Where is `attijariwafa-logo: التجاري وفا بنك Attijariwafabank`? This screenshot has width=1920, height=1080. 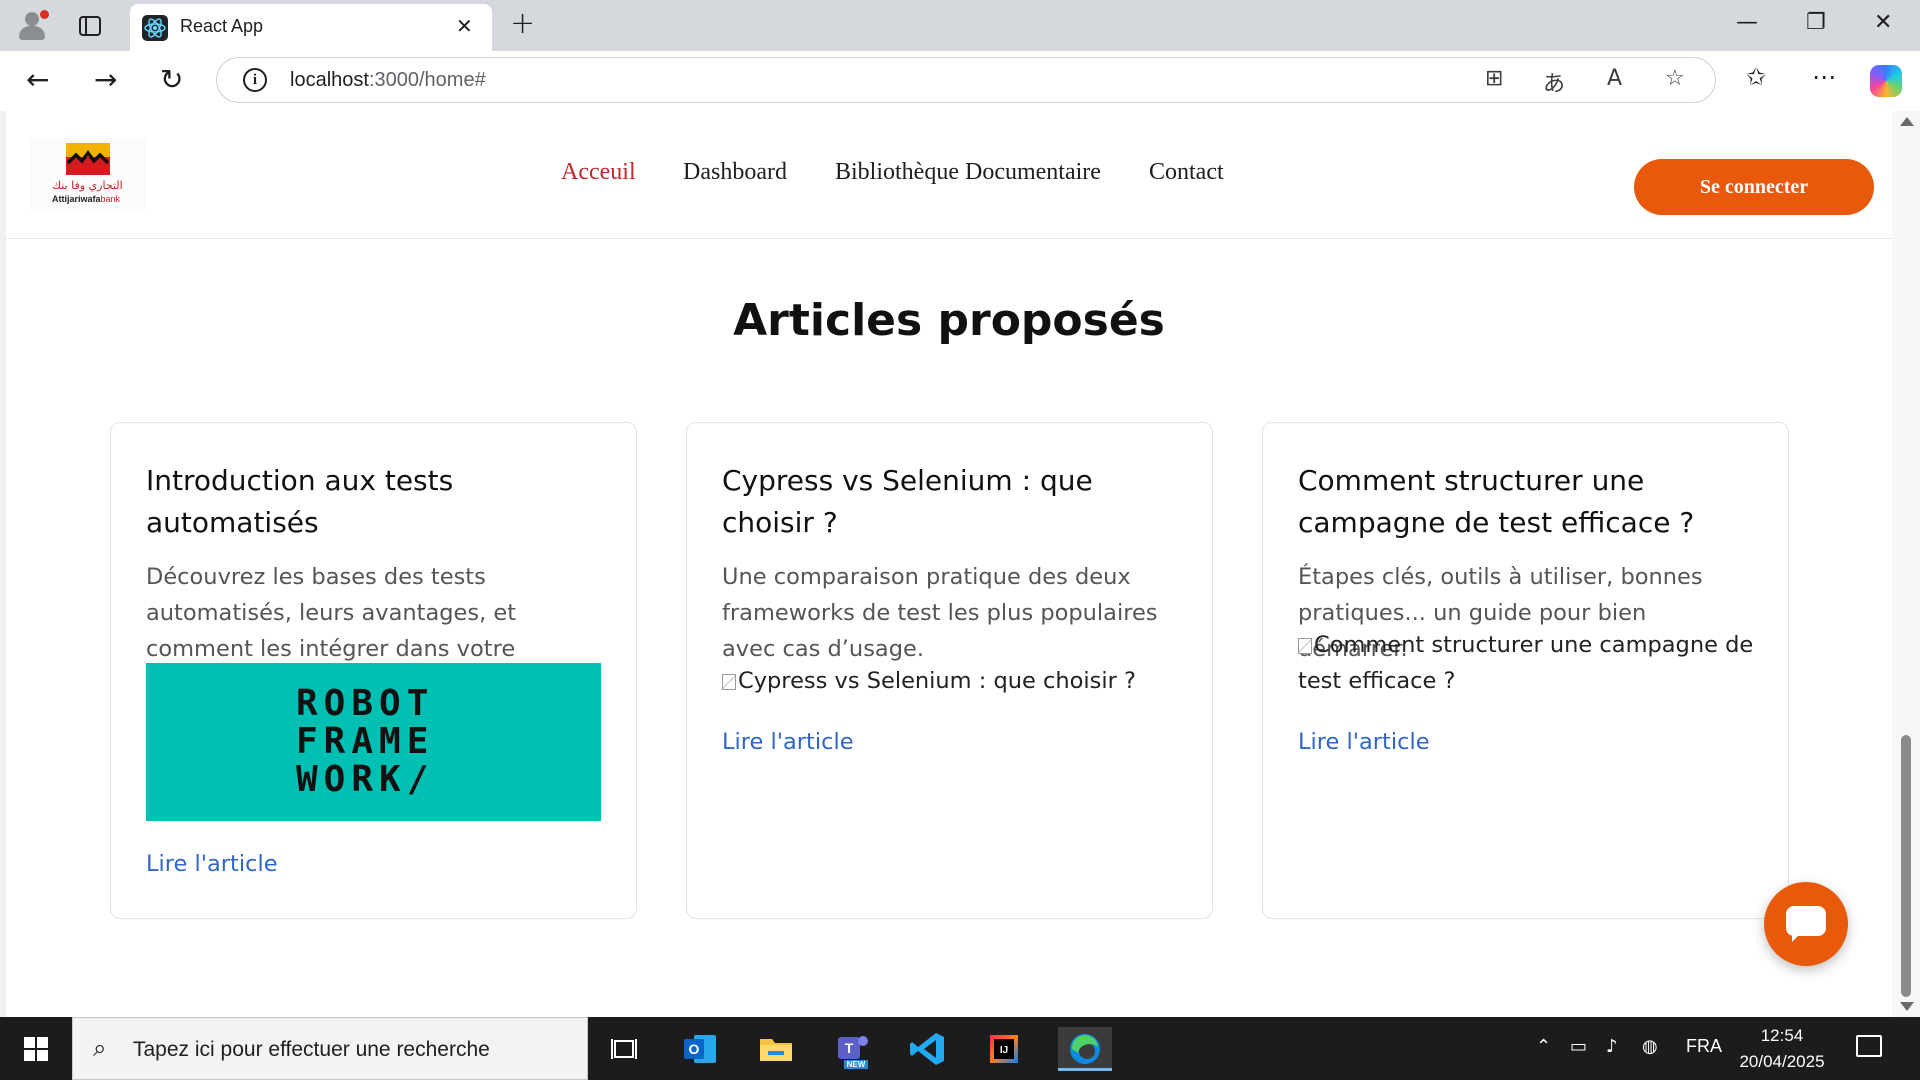
attijariwafa-logo: التجاري وفا بنك Attijariwafabank is located at coordinates (88, 175).